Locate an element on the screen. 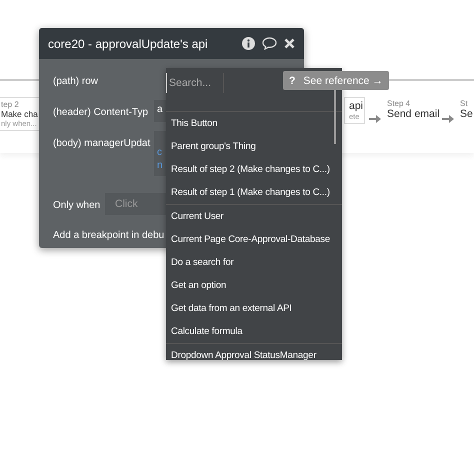 Image resolution: width=474 pixels, height=452 pixels. step-title: Make cha is located at coordinates (19, 114).